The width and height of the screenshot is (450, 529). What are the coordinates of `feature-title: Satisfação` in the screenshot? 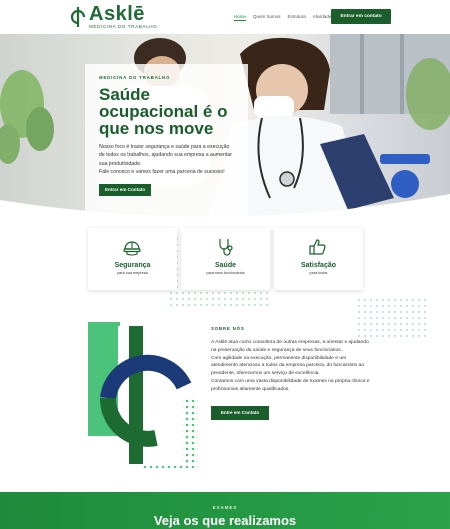 It's located at (318, 265).